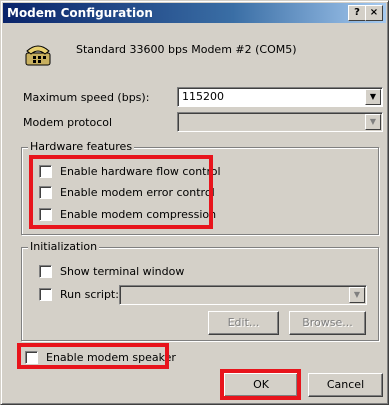  I want to click on close-button: ×, so click(374, 13).